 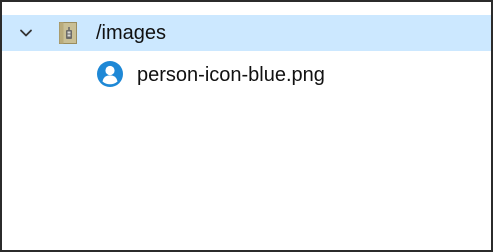 I want to click on chevron-down-icon, so click(x=26, y=33).